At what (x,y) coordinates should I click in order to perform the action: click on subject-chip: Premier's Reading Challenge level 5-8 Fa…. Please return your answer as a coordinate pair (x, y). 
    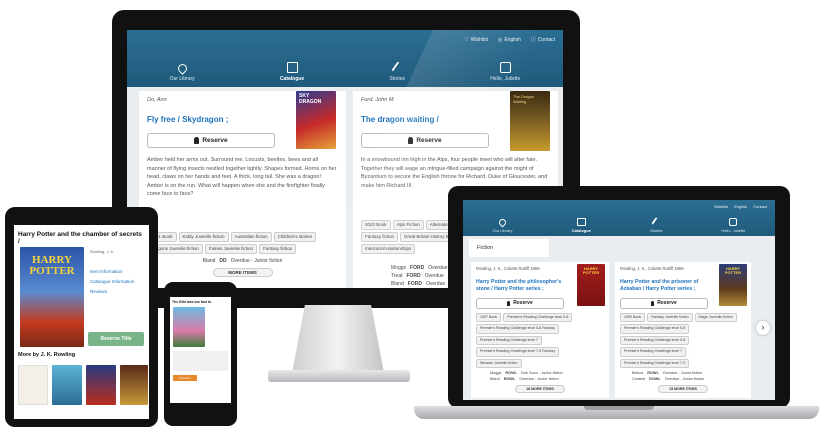
    Looking at the image, I should click on (517, 329).